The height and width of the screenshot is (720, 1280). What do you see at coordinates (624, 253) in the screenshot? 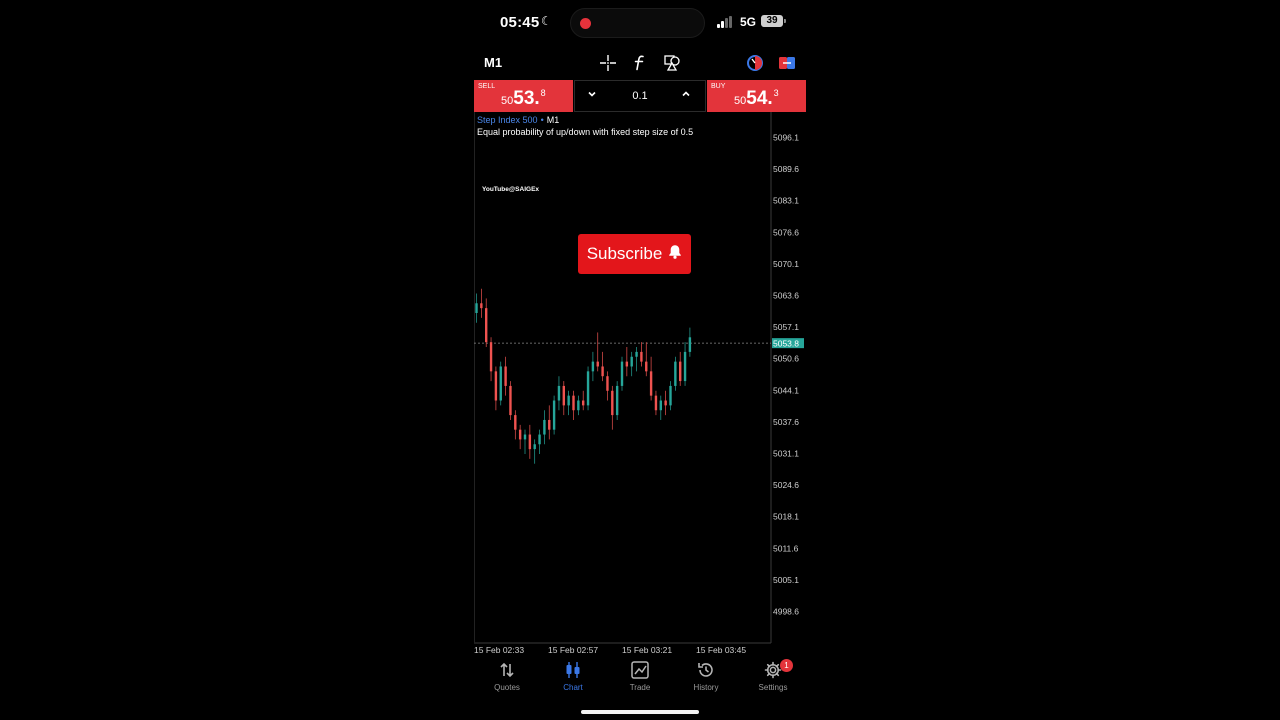
I see `subscribe-label: Subscribe` at bounding box center [624, 253].